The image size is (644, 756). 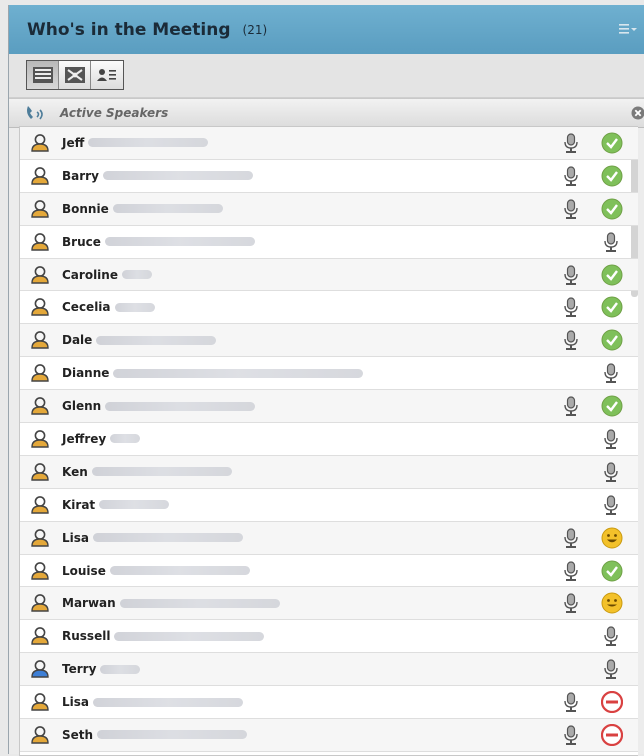 I want to click on pod-title: Who's in the Meeting, so click(x=129, y=30).